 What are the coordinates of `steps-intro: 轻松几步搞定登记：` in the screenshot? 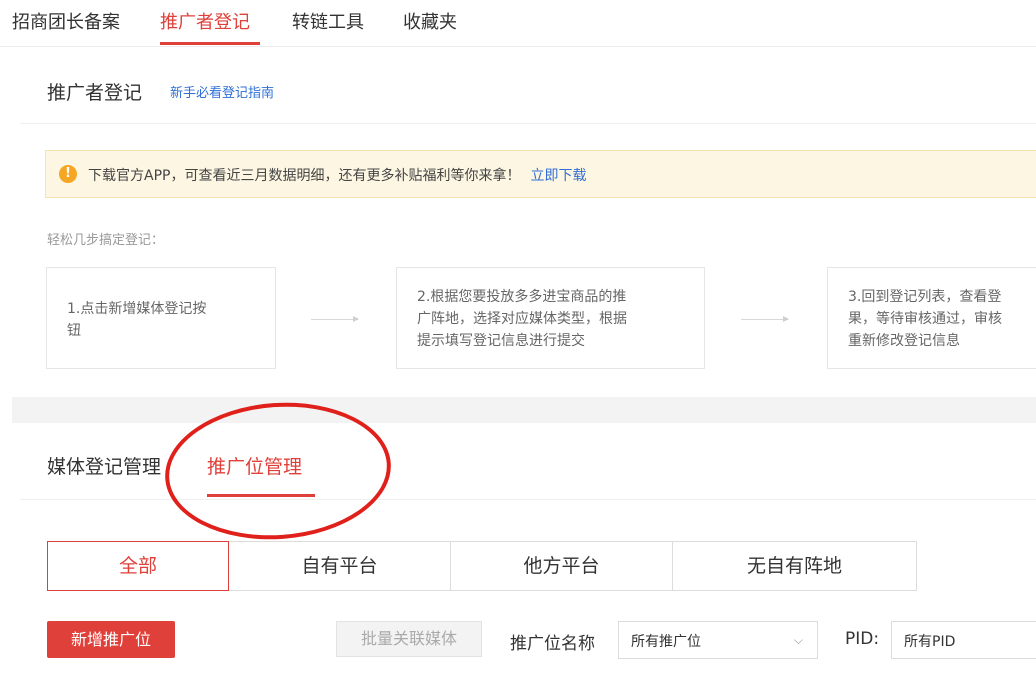 It's located at (106, 240).